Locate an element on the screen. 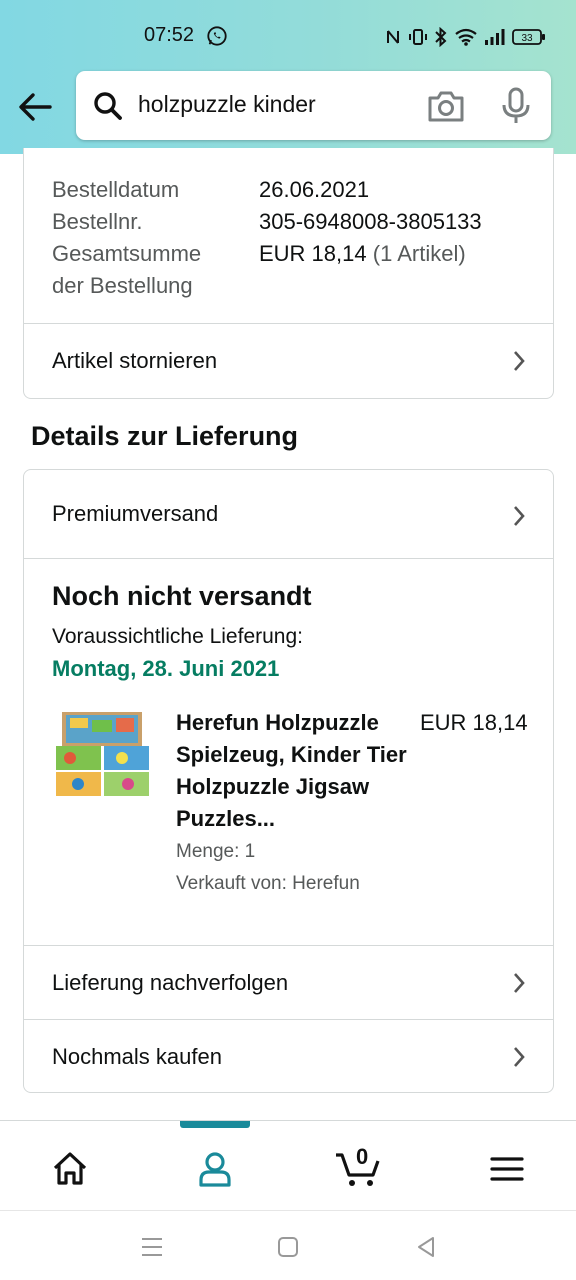 This screenshot has width=576, height=1280. battery-icon: 33 is located at coordinates (528, 37).